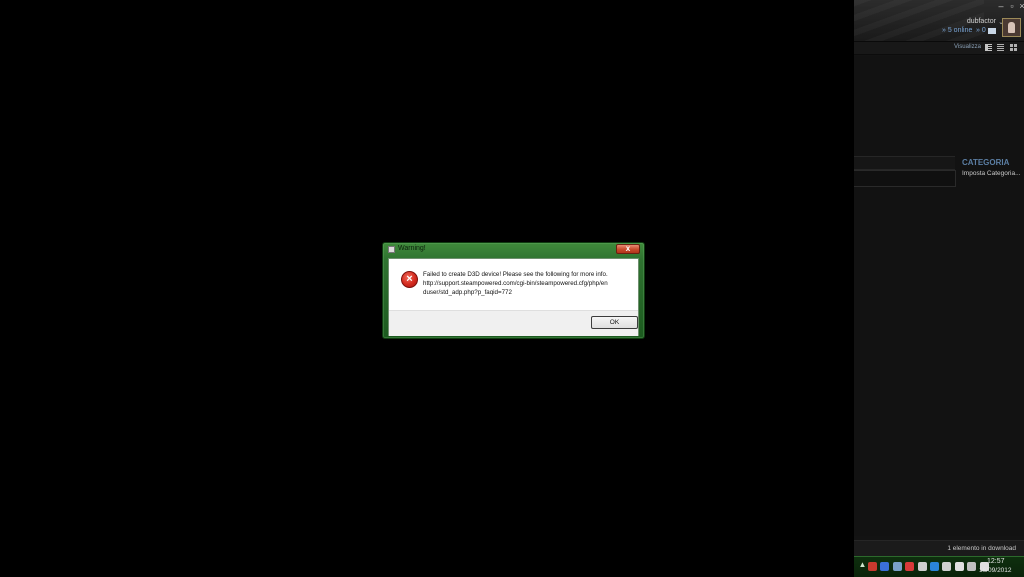  I want to click on update-icon, so click(934, 566).